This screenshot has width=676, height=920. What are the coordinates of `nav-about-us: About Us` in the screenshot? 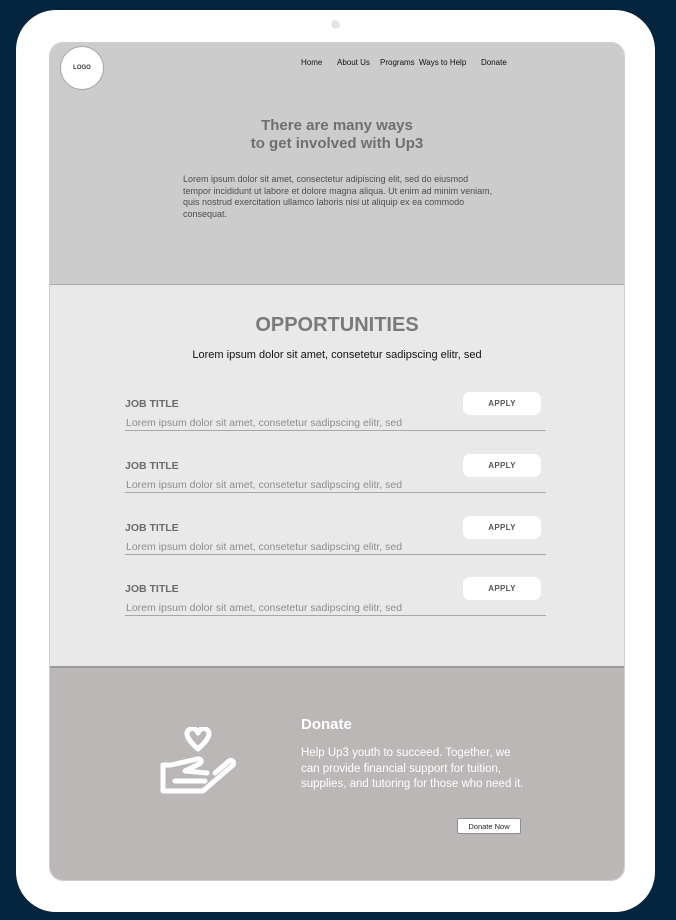 It's located at (353, 62).